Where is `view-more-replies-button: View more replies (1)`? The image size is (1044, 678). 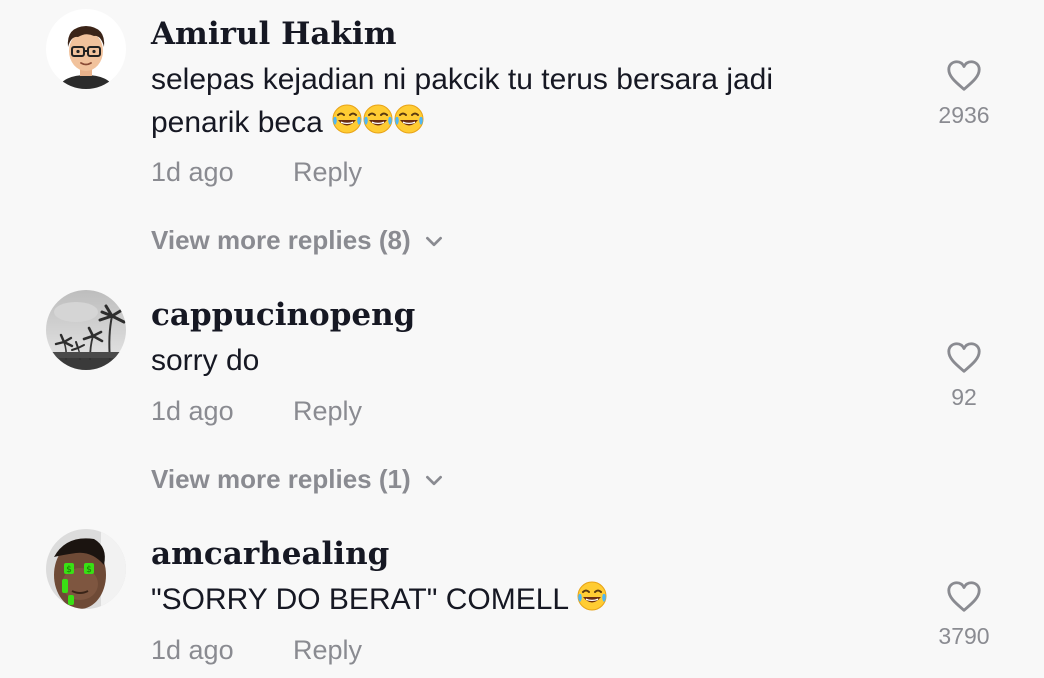 view-more-replies-button: View more replies (1) is located at coordinates (297, 479).